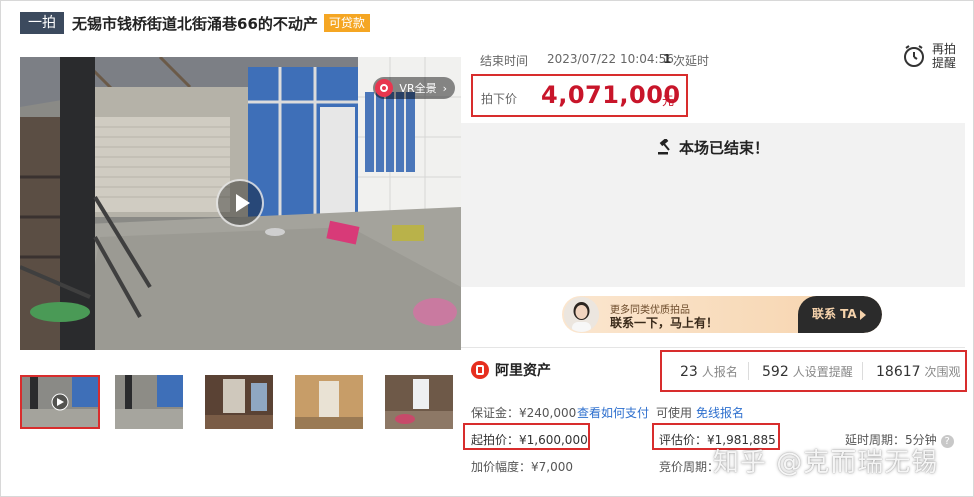 This screenshot has height=497, width=974. I want to click on vr-panorama-button: VR全景 ›, so click(414, 88).